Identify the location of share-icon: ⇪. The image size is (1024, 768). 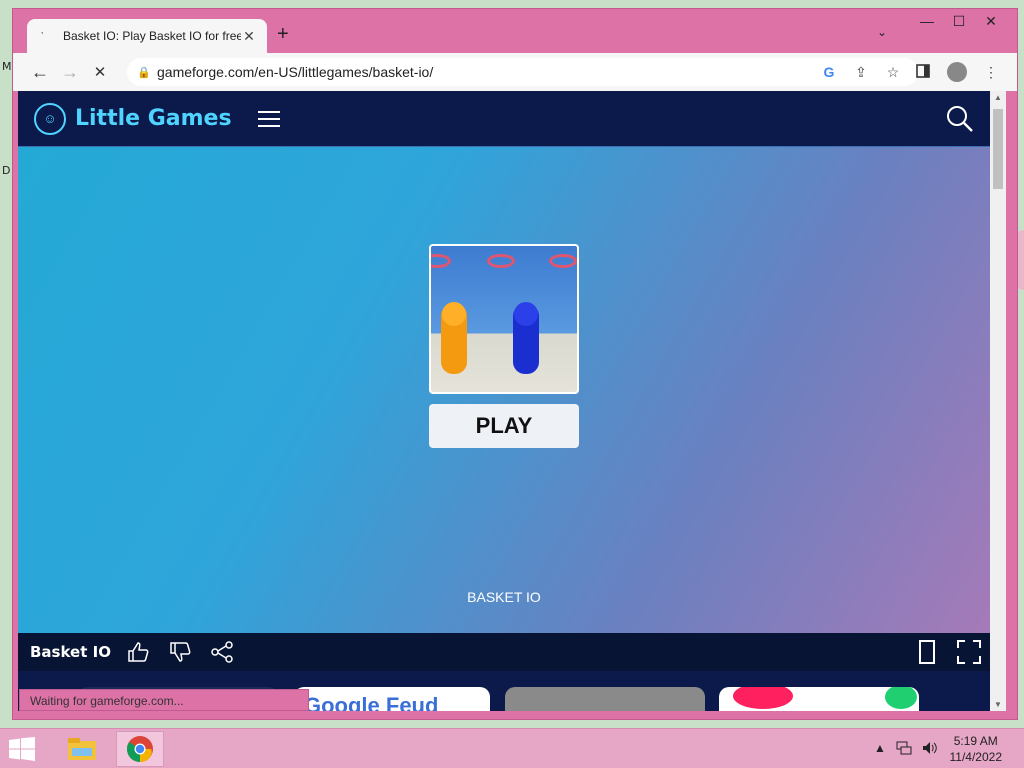
(861, 72).